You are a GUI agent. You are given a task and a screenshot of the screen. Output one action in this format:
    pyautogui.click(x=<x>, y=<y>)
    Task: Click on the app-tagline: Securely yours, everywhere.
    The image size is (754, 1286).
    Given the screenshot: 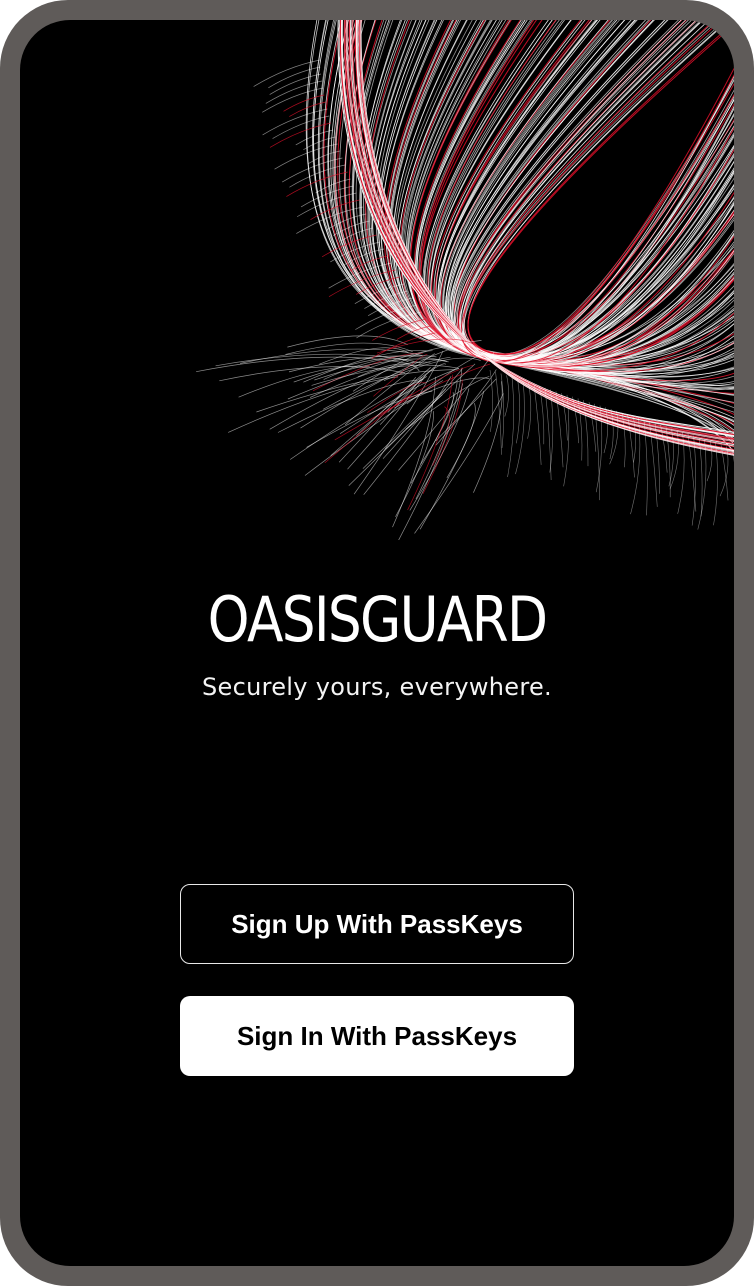 What is the action you would take?
    pyautogui.click(x=377, y=687)
    